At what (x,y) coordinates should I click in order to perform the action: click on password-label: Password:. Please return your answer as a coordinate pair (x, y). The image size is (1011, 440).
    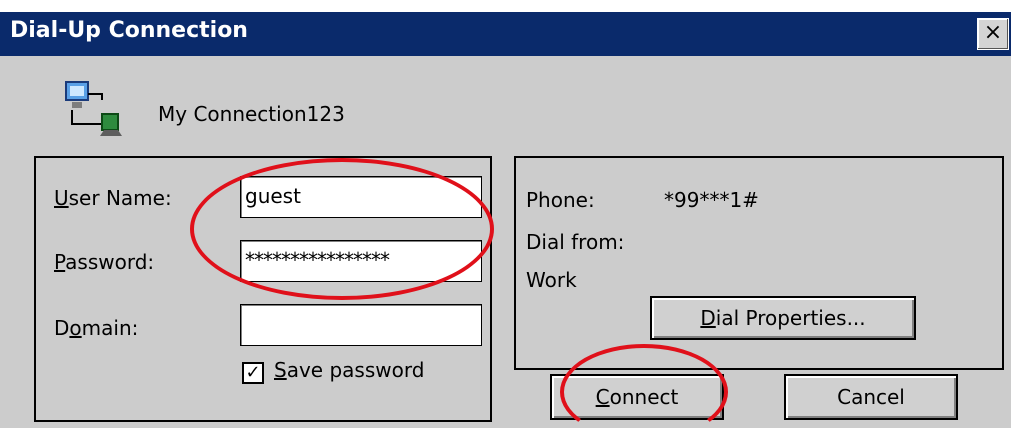
    Looking at the image, I should click on (104, 262).